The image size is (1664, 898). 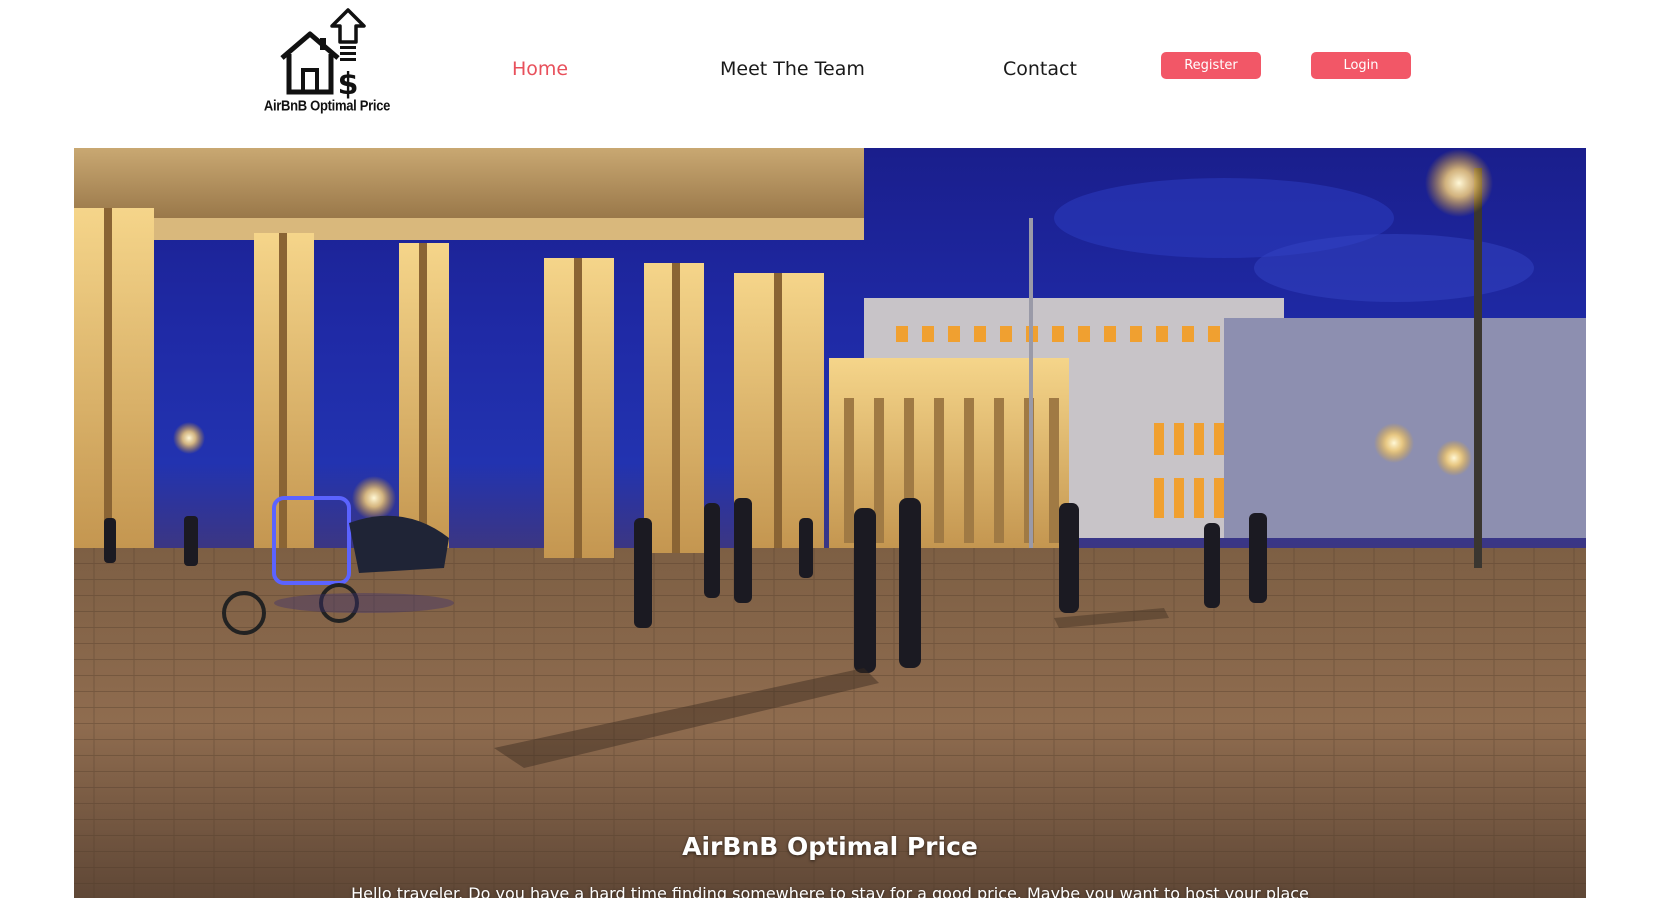 What do you see at coordinates (792, 69) in the screenshot?
I see `nav-meet-the-team: Meet The Team` at bounding box center [792, 69].